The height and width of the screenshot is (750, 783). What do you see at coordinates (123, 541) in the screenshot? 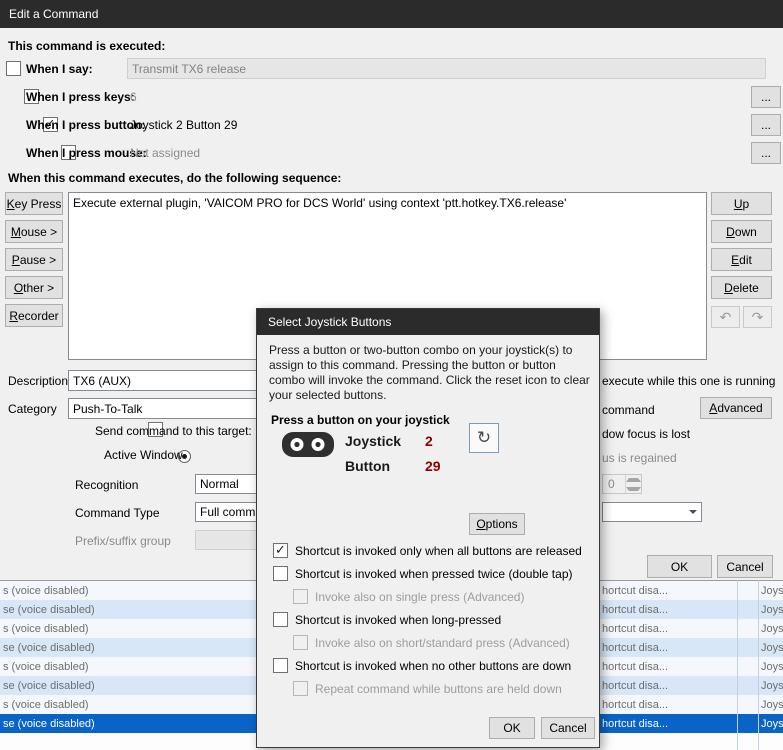
I see `prefix-suffix-label: Prefix/suffix group` at bounding box center [123, 541].